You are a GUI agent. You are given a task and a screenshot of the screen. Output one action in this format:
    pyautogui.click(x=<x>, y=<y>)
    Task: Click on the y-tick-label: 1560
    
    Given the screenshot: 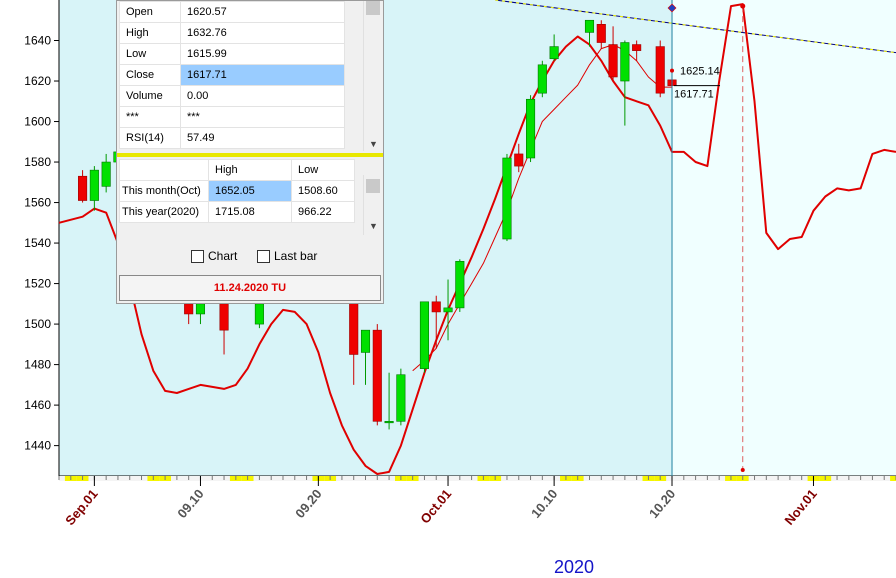 What is the action you would take?
    pyautogui.click(x=37, y=203)
    